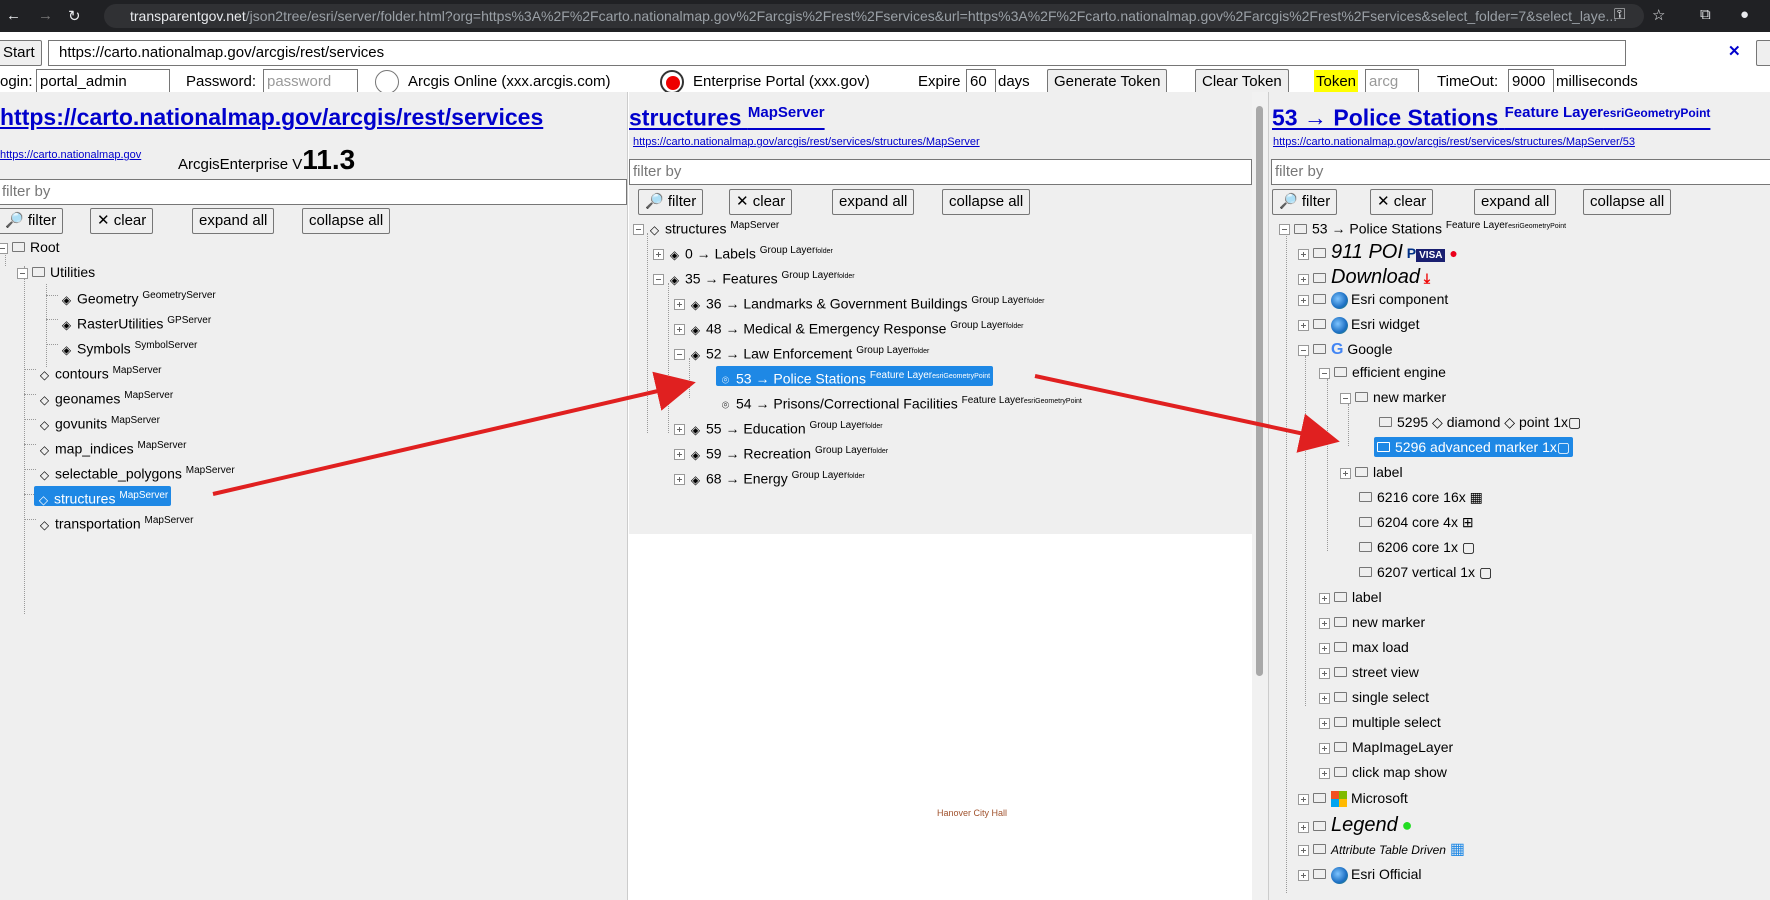  What do you see at coordinates (761, 202) in the screenshot?
I see `middle-clear-button: ✕ clear` at bounding box center [761, 202].